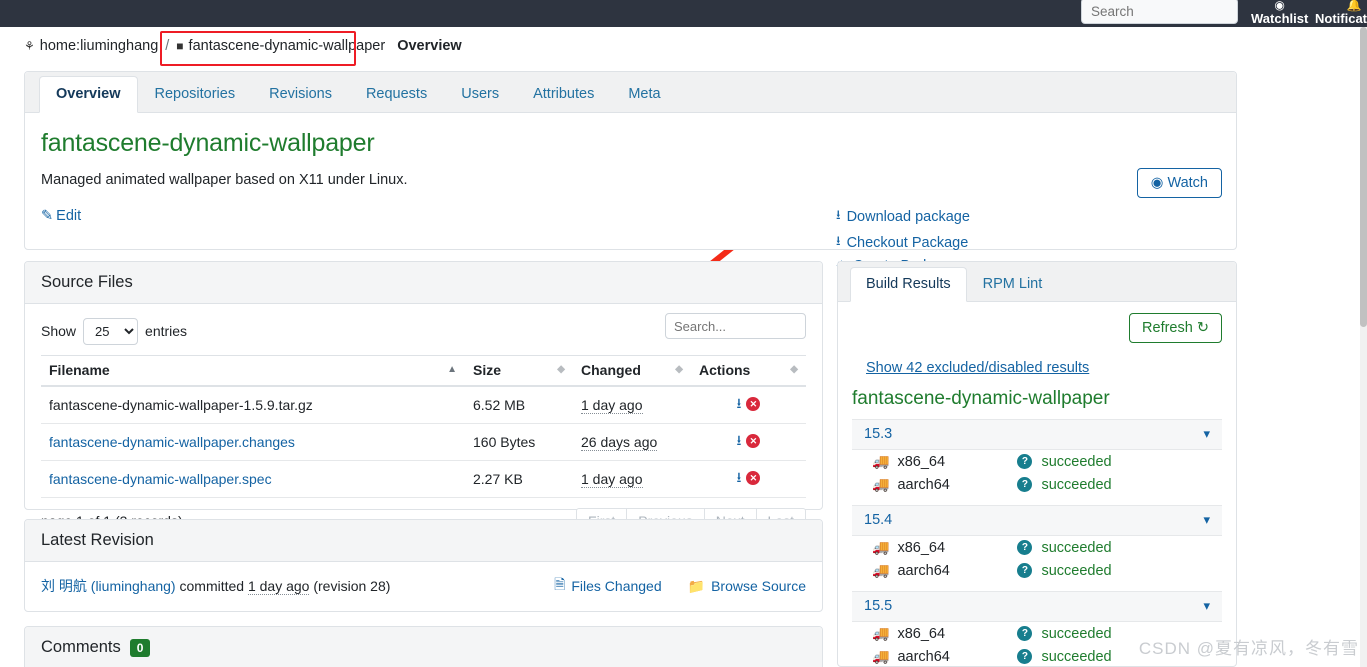 The image size is (1367, 667). I want to click on filename-link: fantascene-dynamic-wallpaper.spec, so click(160, 479).